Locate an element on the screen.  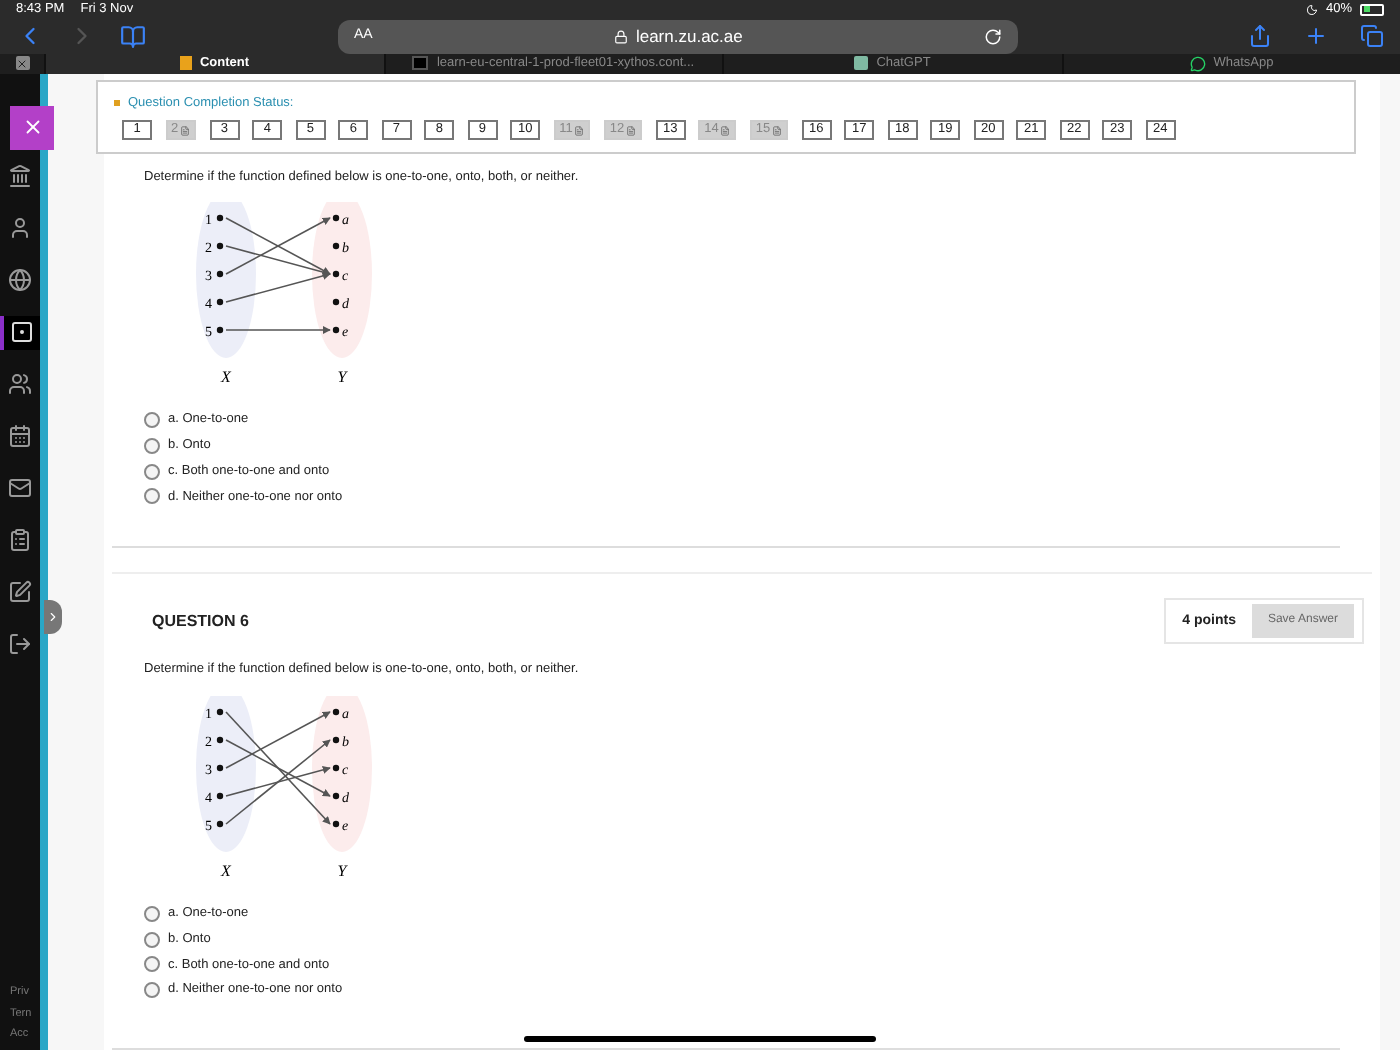
clipboard-icon is located at coordinates (20, 540).